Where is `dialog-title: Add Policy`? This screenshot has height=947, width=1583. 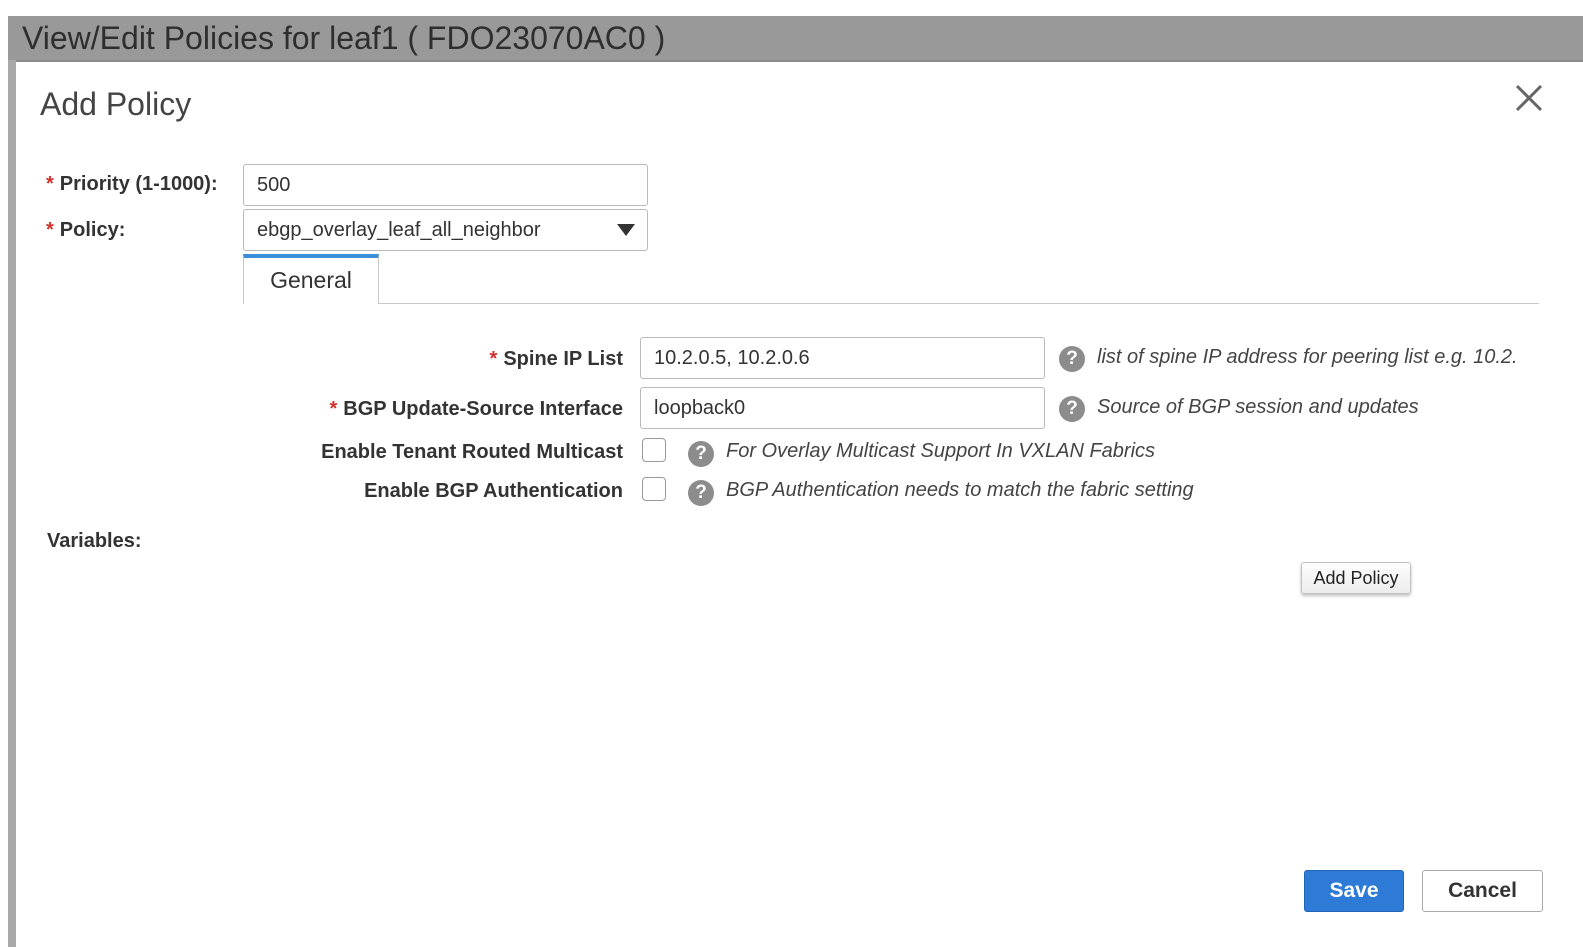
dialog-title: Add Policy is located at coordinates (116, 104).